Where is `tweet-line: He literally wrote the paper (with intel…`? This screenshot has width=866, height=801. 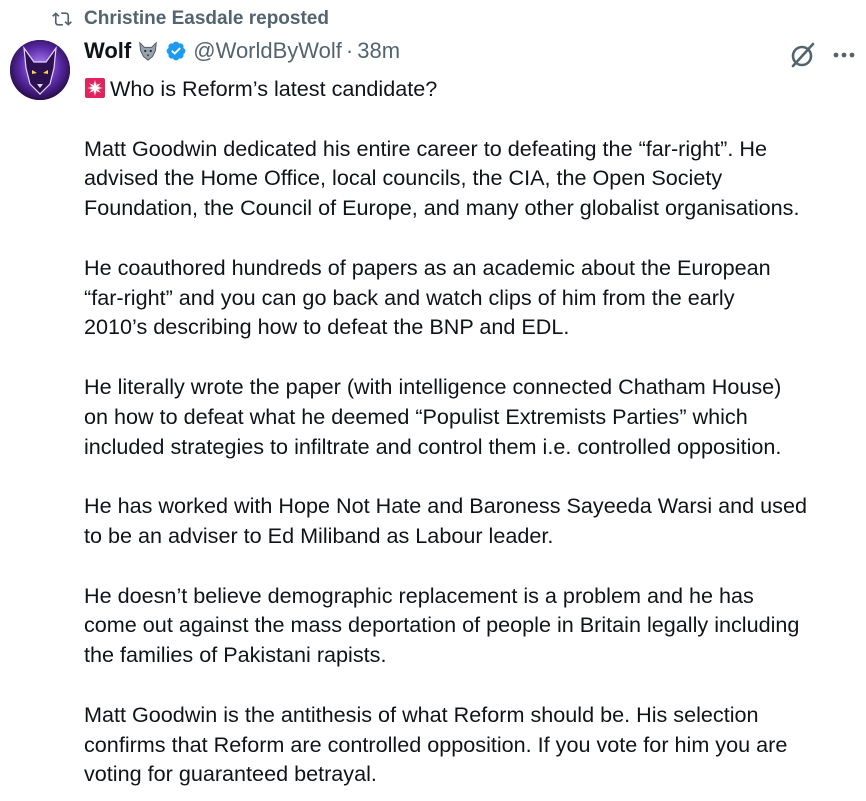
tweet-line: He literally wrote the paper (with intel… is located at coordinates (433, 386).